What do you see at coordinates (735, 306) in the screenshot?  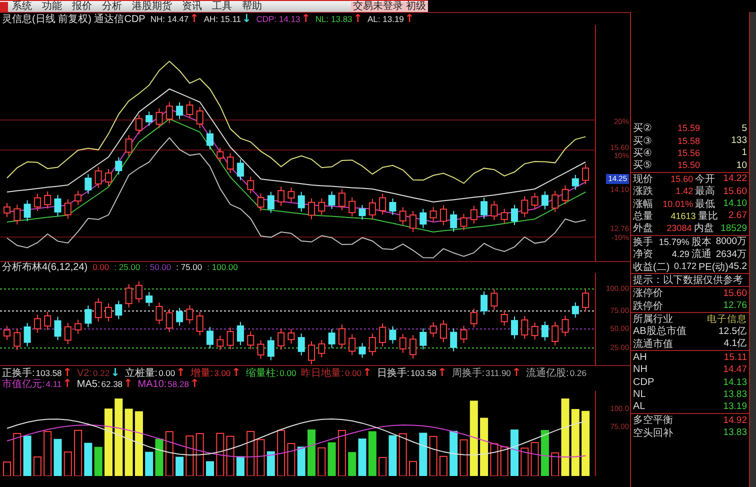 I see `info-value: 12.76` at bounding box center [735, 306].